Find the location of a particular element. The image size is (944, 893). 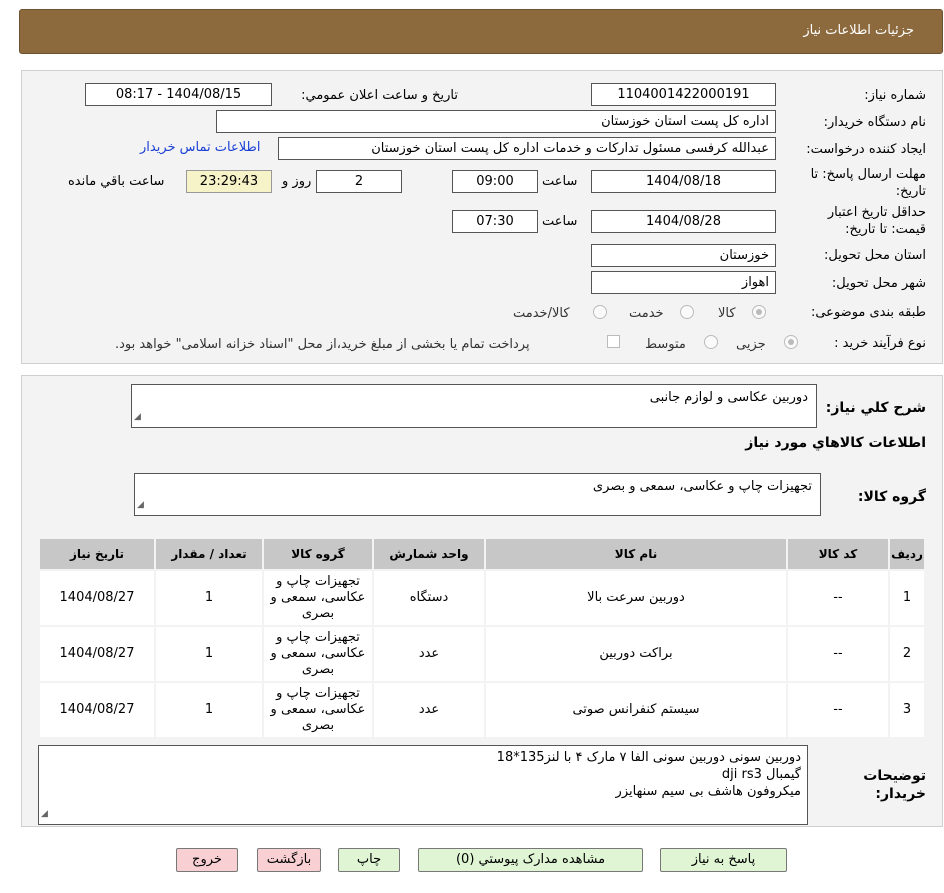

col-name: نام کالا is located at coordinates (636, 554).